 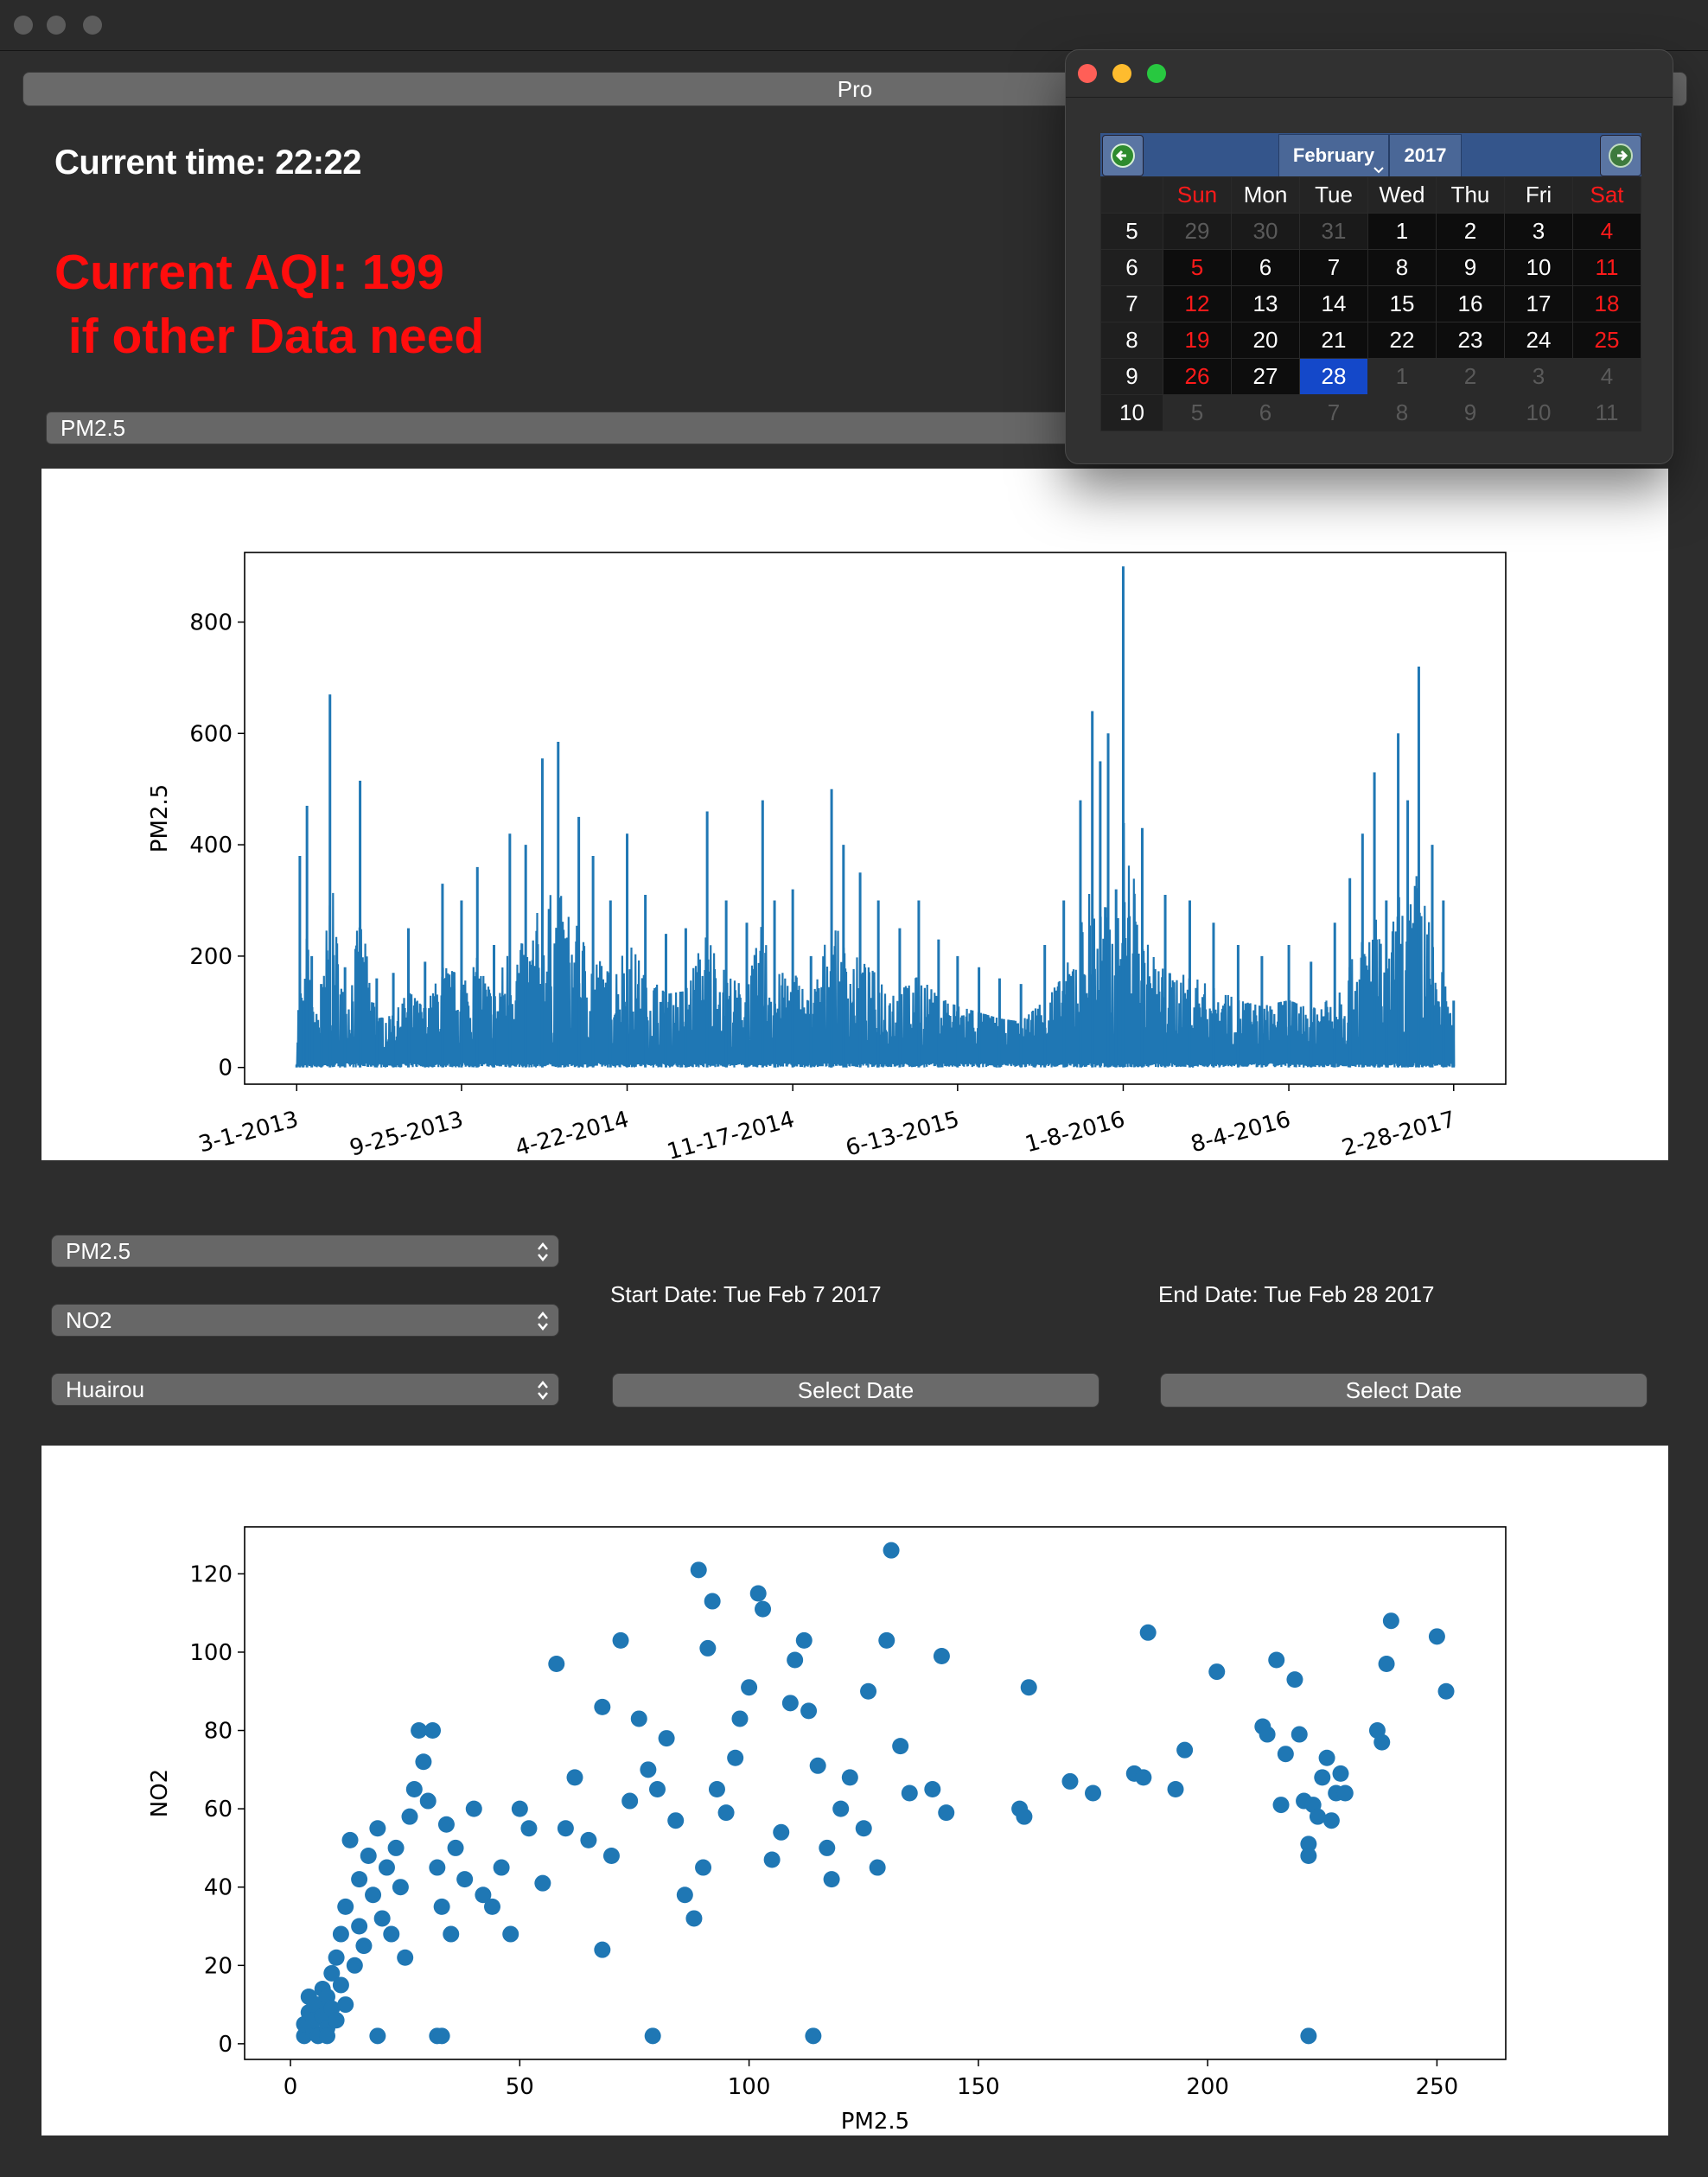 I want to click on x-tick-label: 11-17-2014, so click(x=731, y=1133).